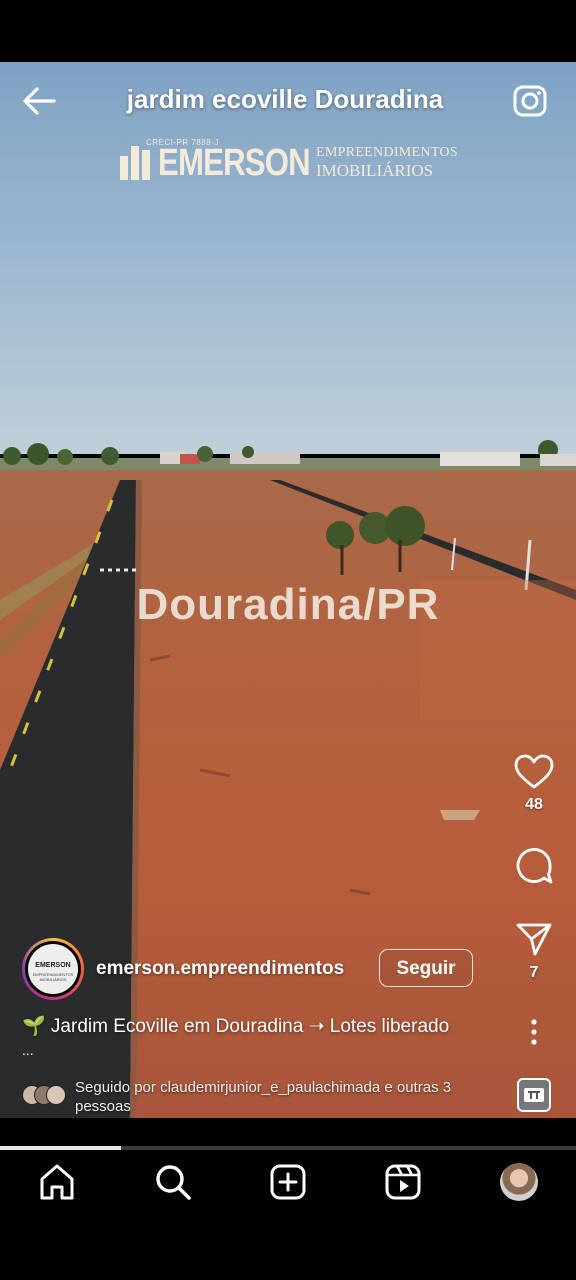 This screenshot has height=1280, width=576. I want to click on audio-thumbnail, so click(534, 1095).